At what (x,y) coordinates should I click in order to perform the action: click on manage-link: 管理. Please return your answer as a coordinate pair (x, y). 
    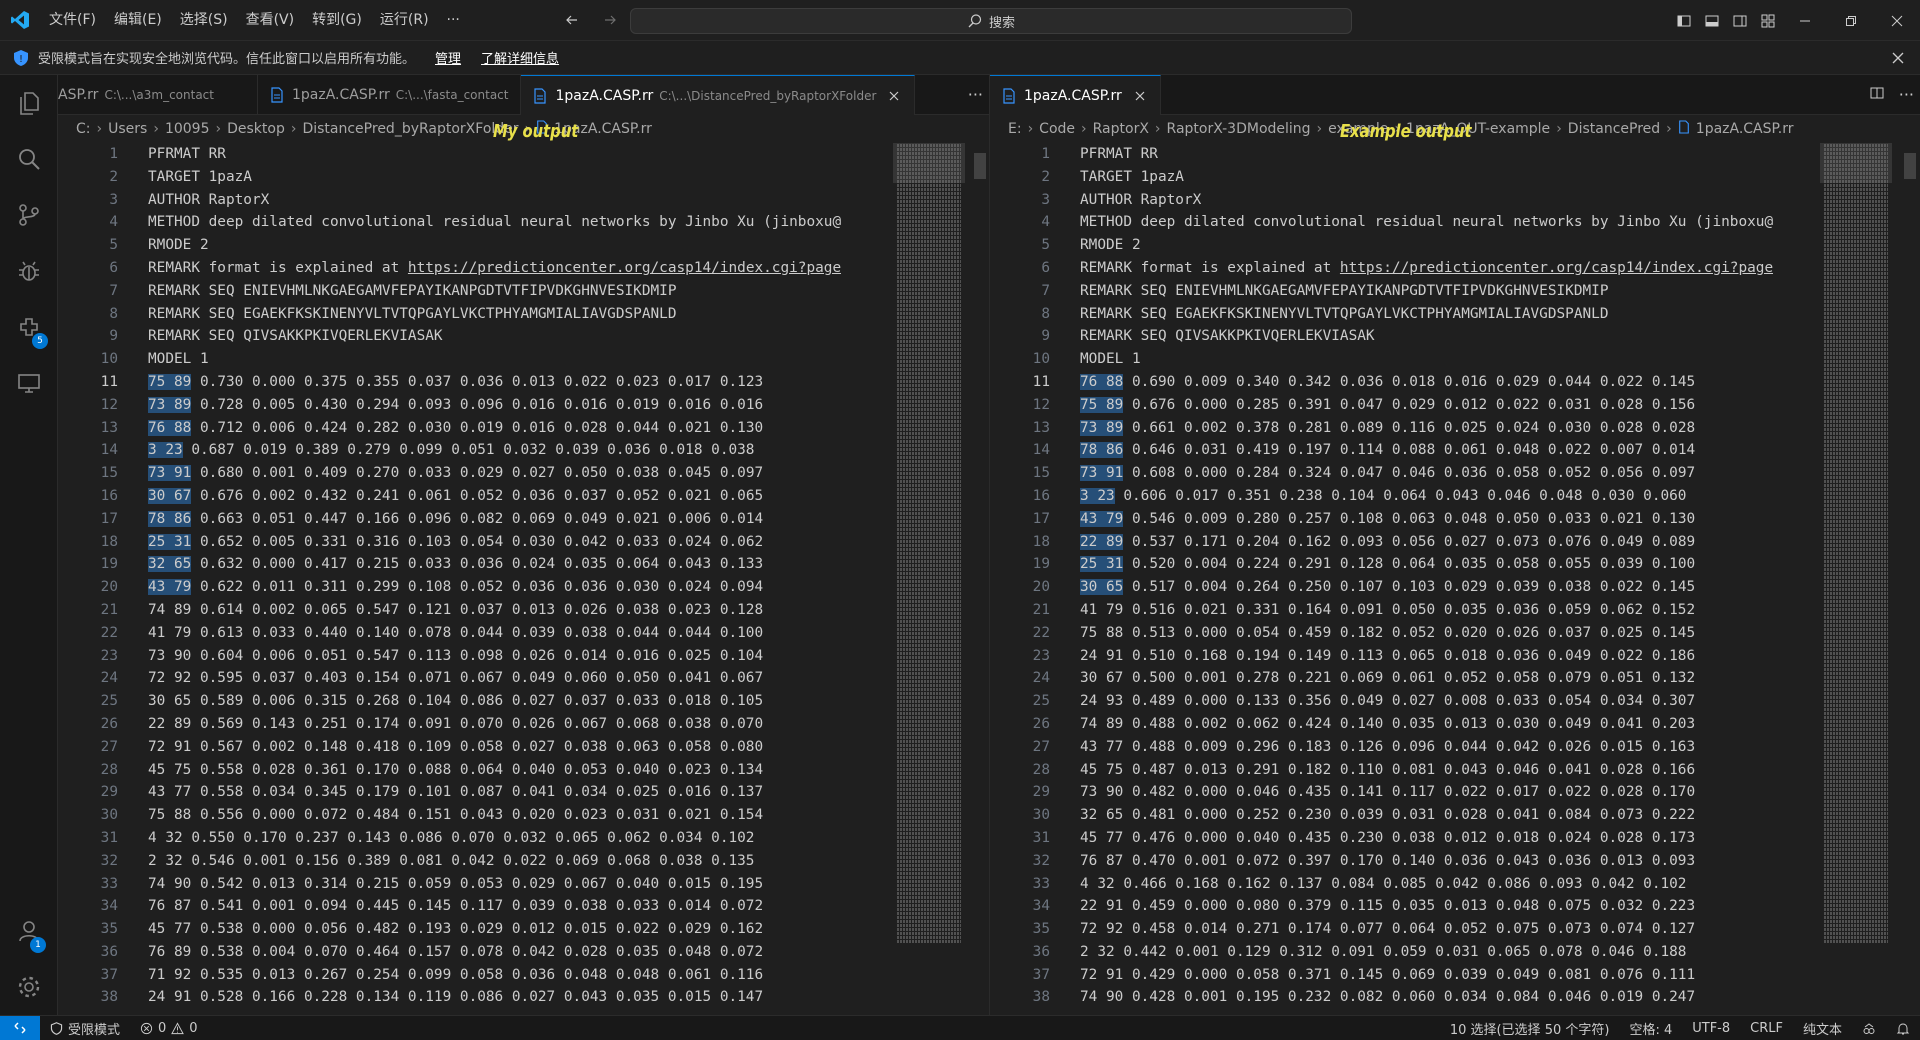
    Looking at the image, I should click on (448, 57).